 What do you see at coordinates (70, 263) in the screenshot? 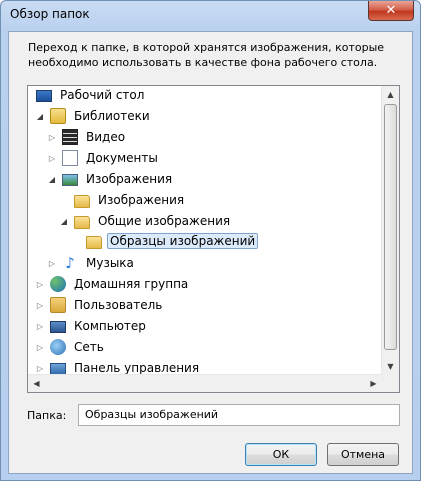
I see `music-library-icon: ♪` at bounding box center [70, 263].